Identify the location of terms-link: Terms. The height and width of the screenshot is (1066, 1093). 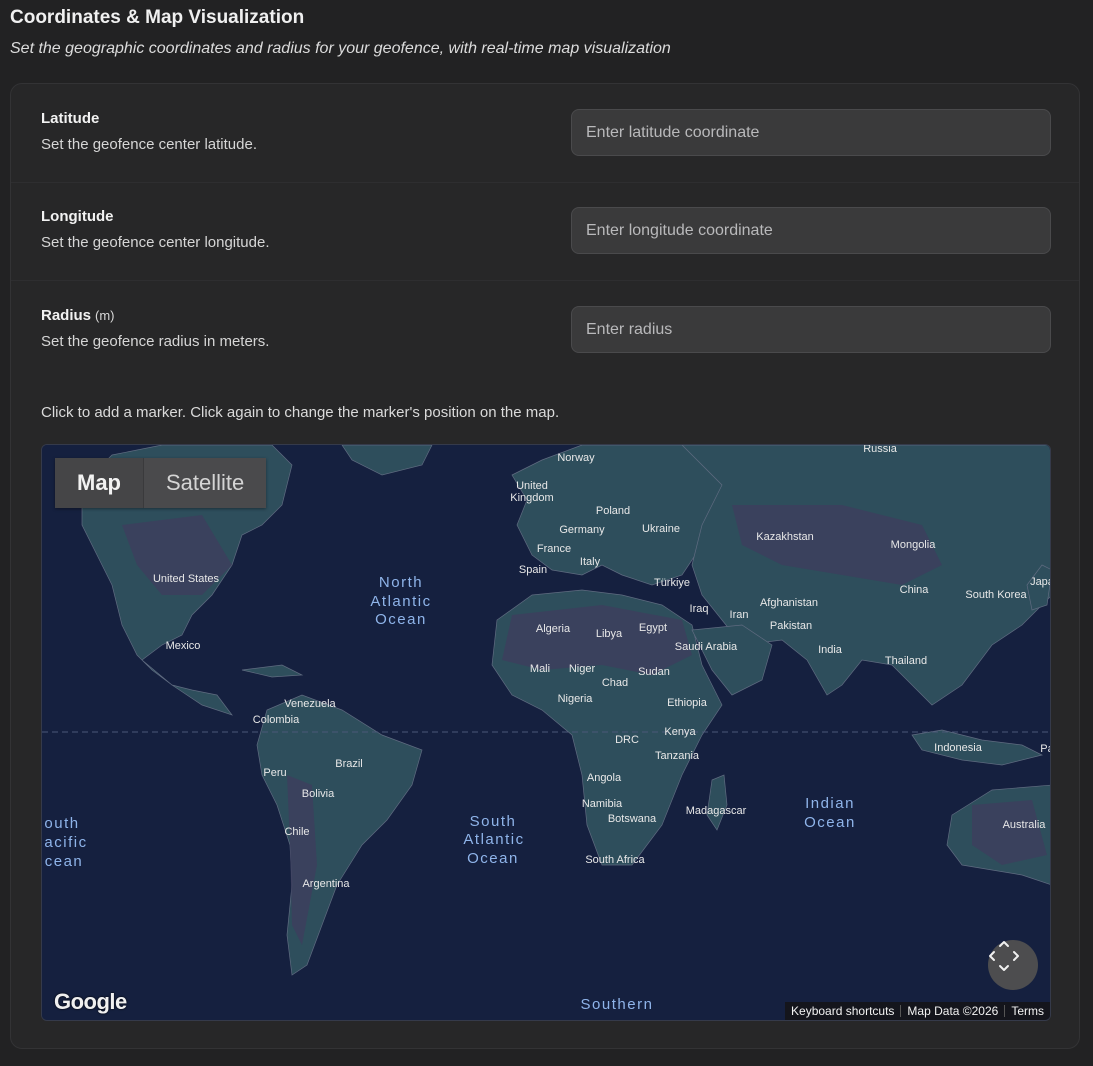
(1027, 1011).